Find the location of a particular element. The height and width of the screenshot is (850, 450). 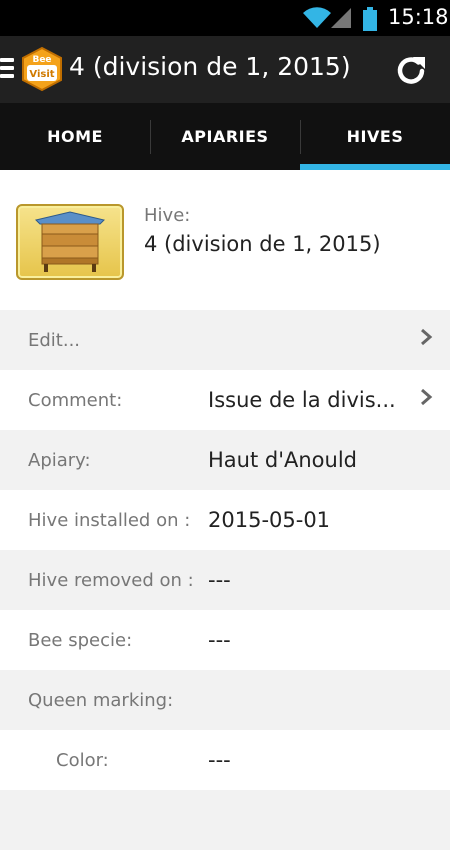

hive-removed-row: Hive removed on : --- is located at coordinates (225, 580).